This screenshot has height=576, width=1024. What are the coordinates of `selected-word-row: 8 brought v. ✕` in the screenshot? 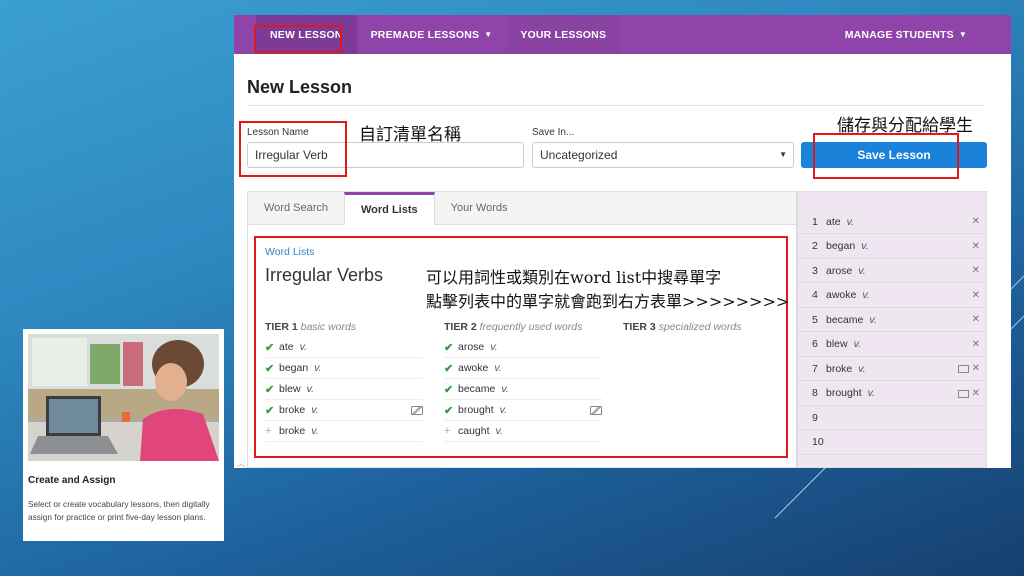 It's located at (892, 394).